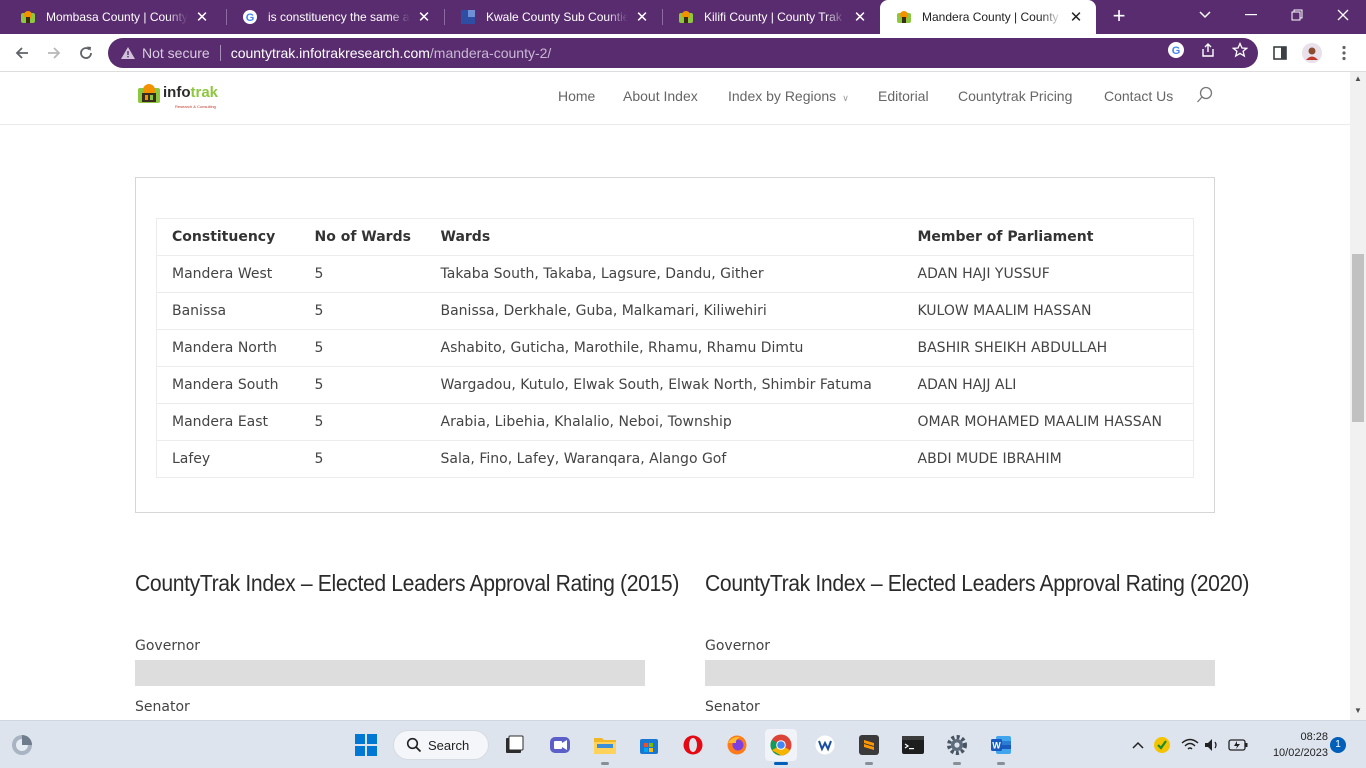 This screenshot has width=1366, height=768. I want to click on logo-text-trak: trak, so click(204, 92).